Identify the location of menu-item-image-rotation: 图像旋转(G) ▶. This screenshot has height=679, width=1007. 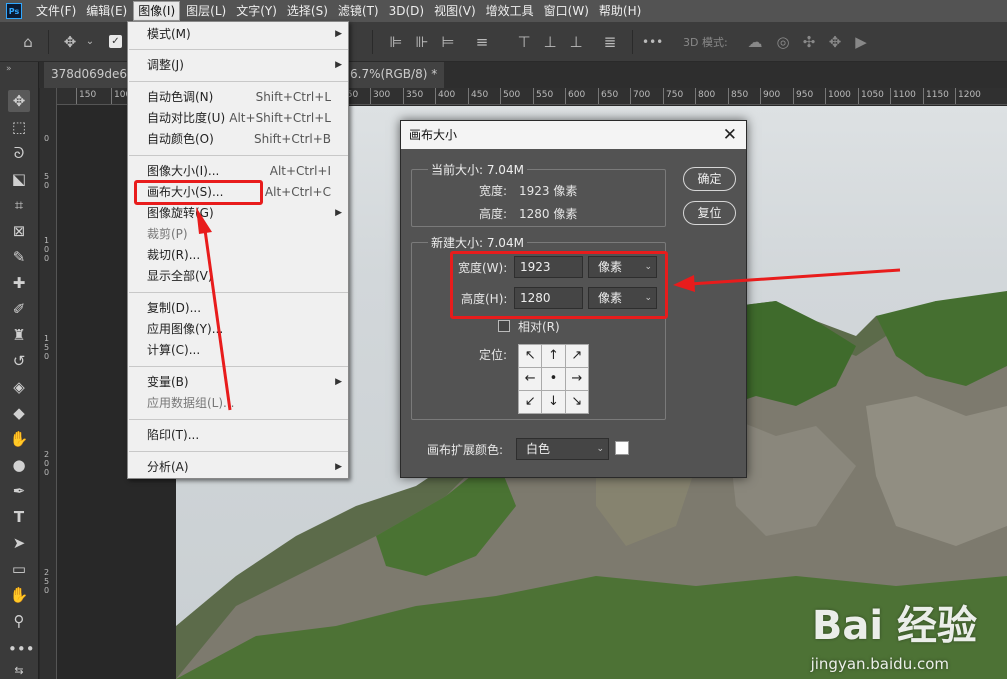
(238, 213).